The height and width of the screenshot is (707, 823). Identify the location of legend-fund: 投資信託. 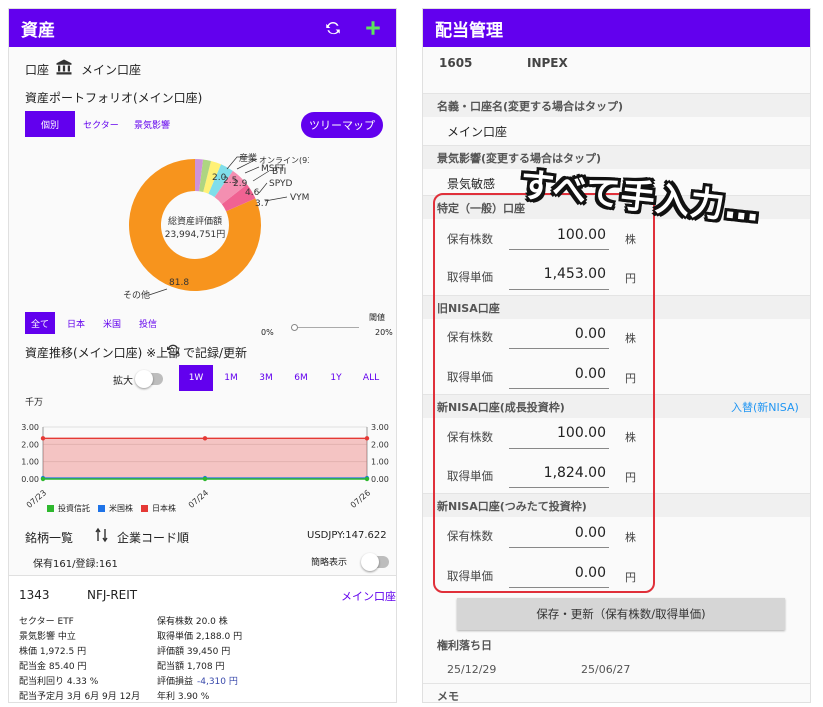
(74, 508).